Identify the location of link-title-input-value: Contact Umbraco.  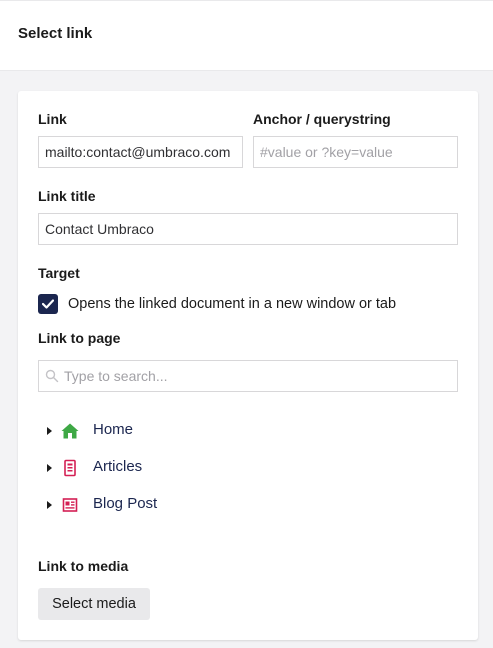
(99, 229).